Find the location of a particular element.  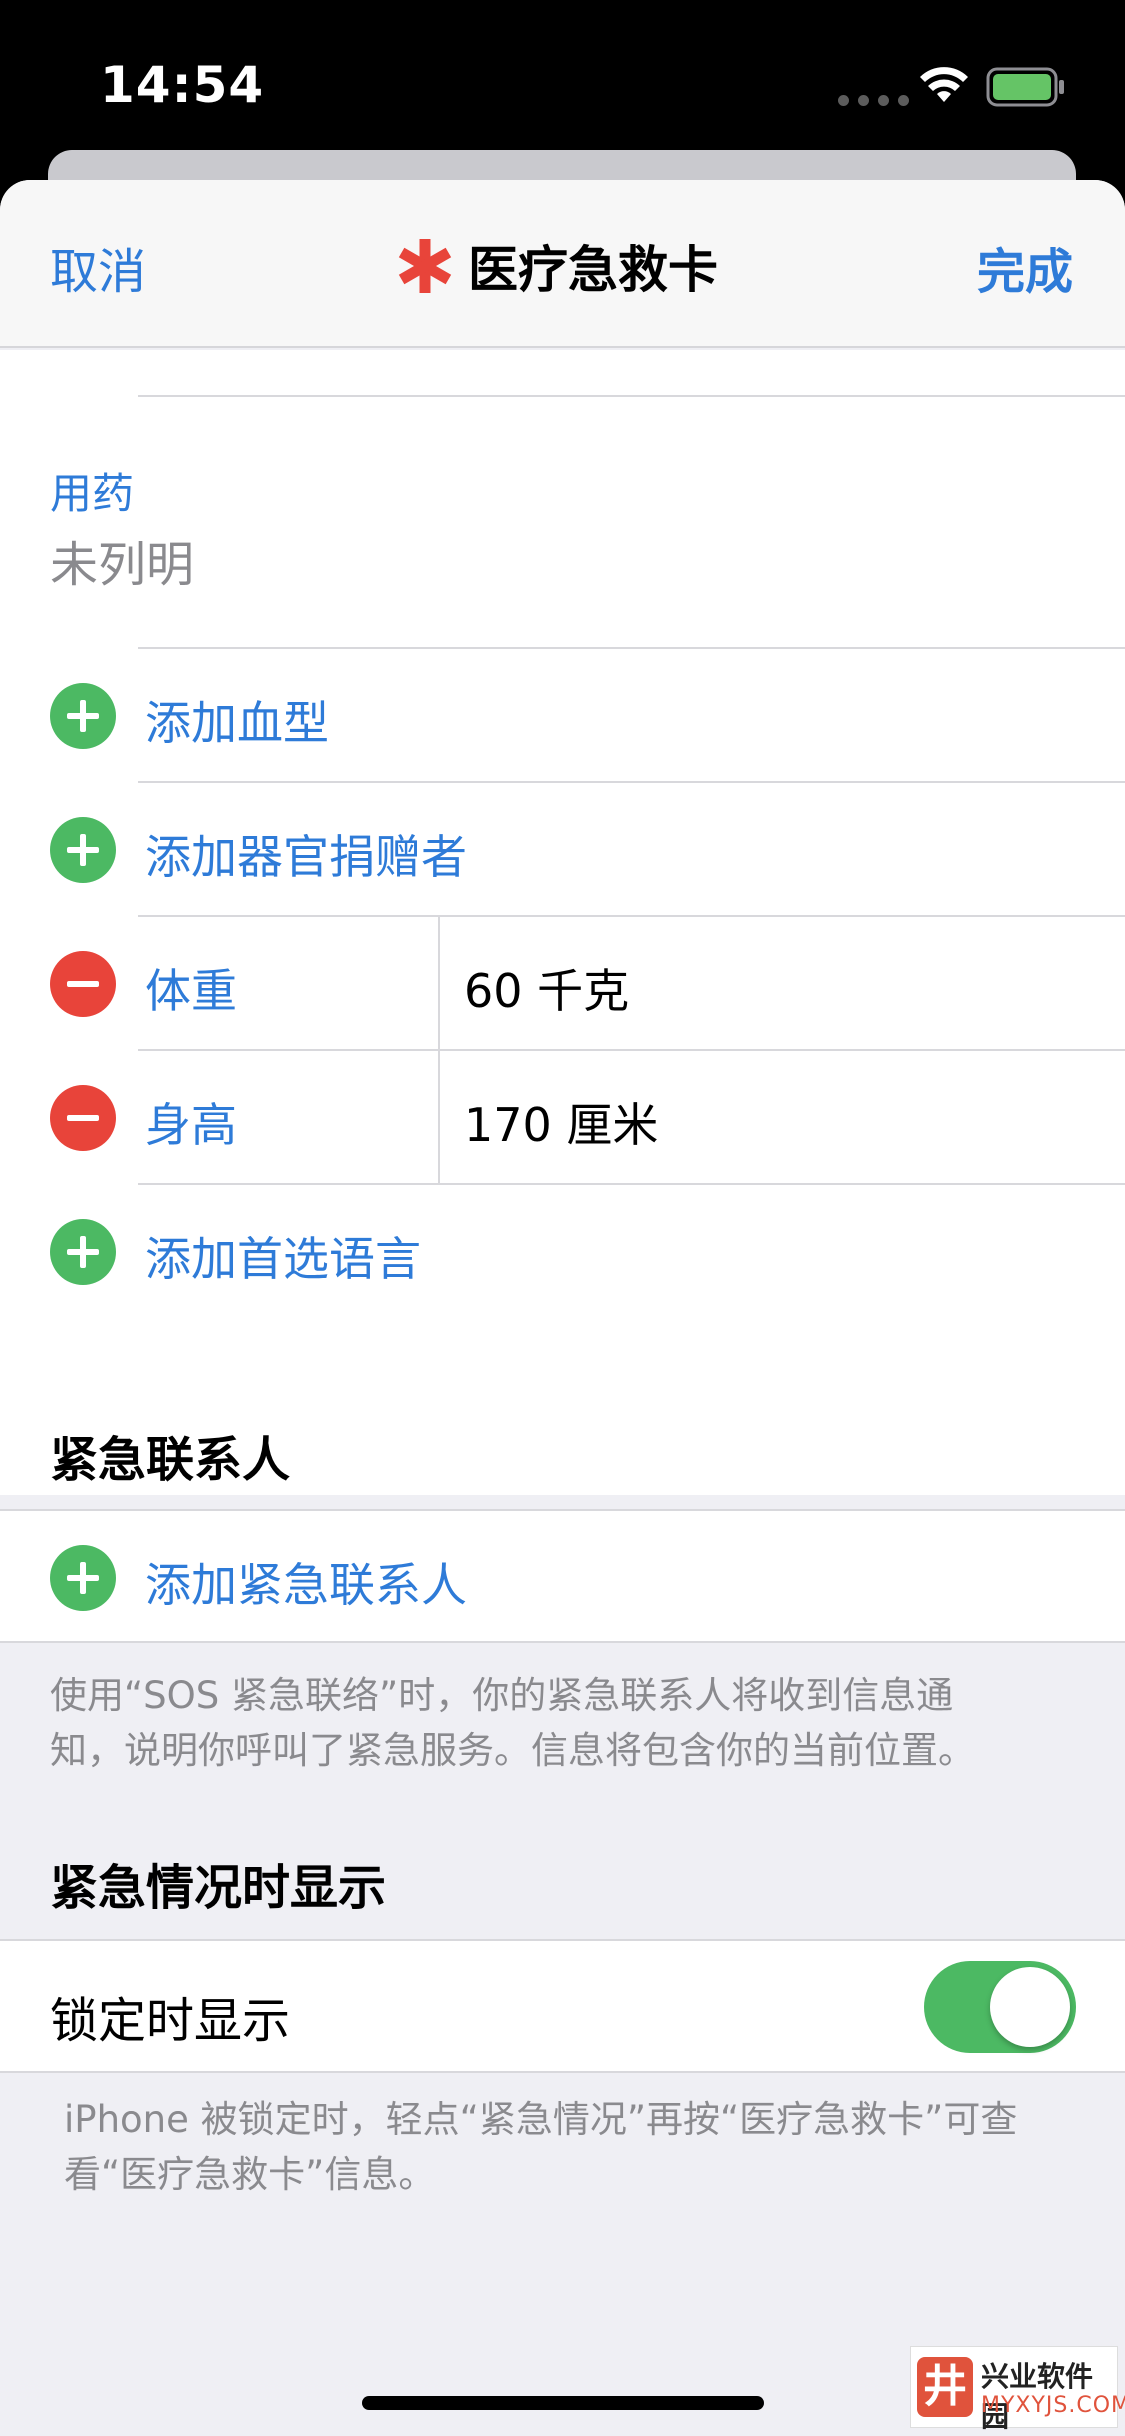

add-emergency-contact-label: 添加紧急联系人 is located at coordinates (306, 1582).